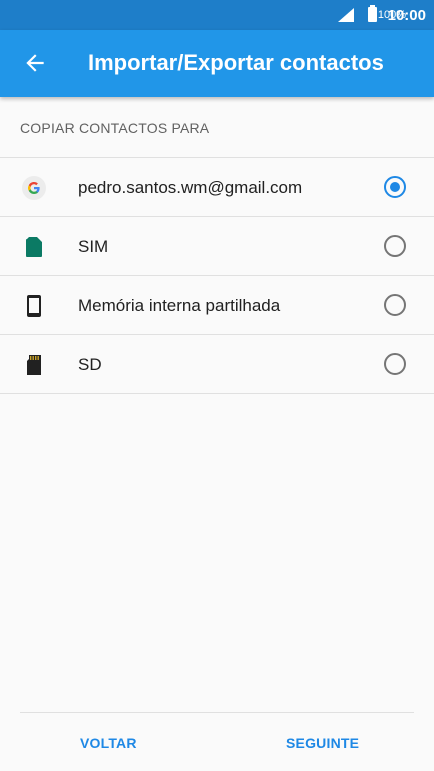 This screenshot has width=434, height=771. I want to click on sd-card-icon, so click(34, 365).